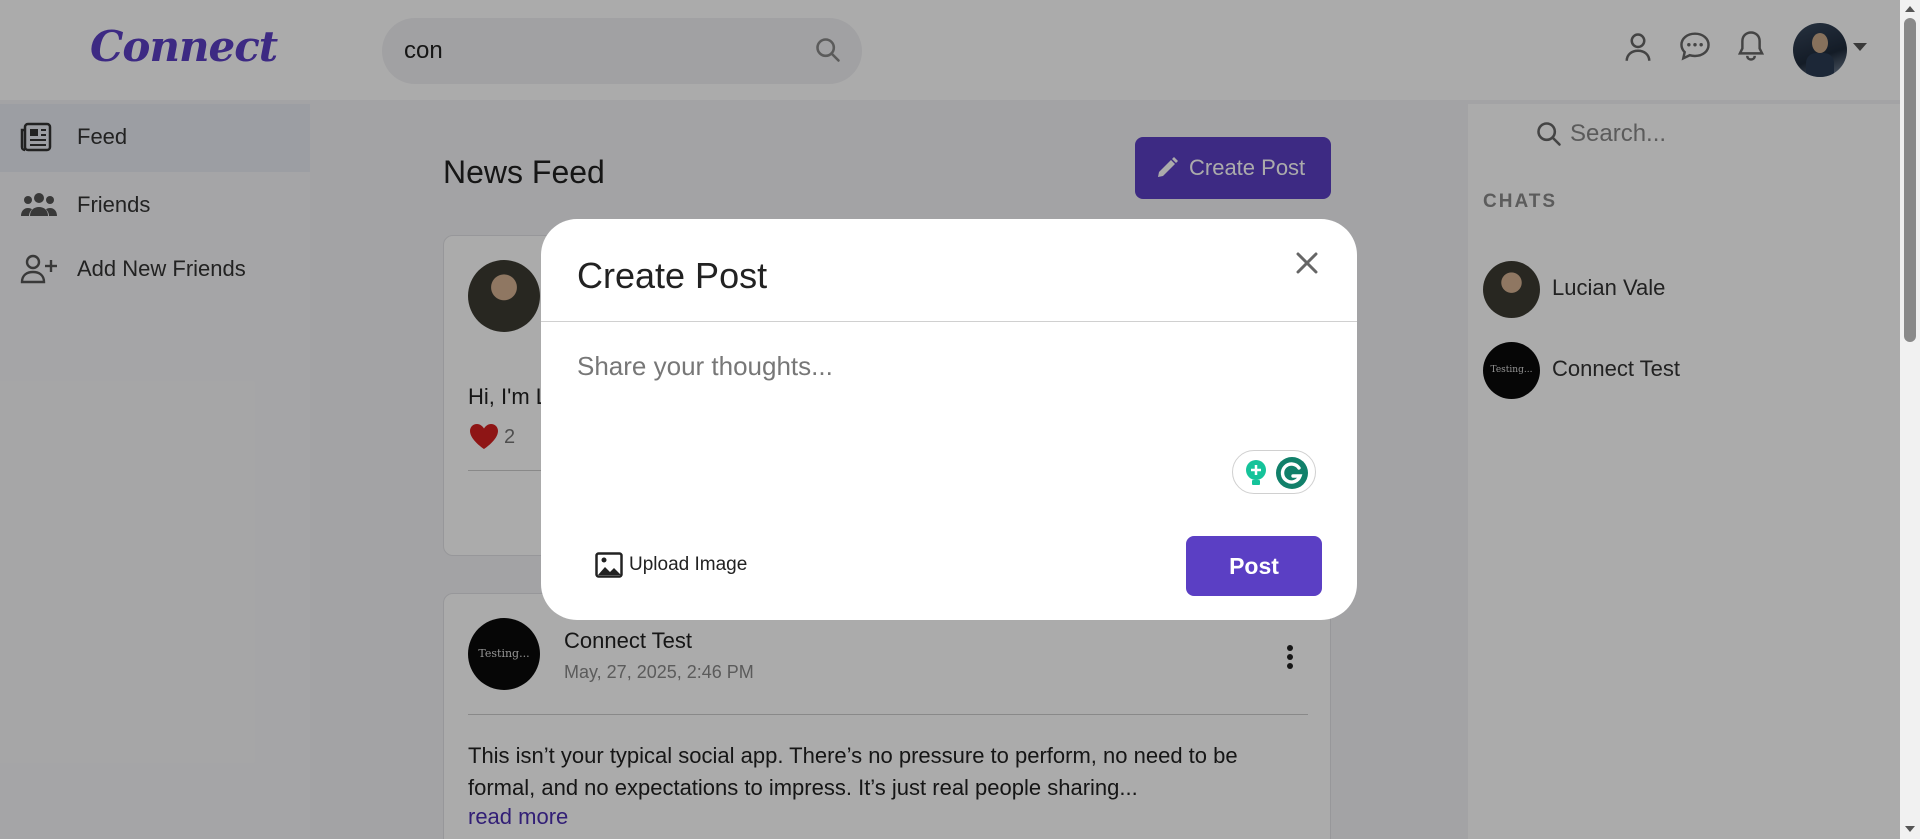  Describe the element at coordinates (1910, 419) in the screenshot. I see `page-scrollbar` at that location.